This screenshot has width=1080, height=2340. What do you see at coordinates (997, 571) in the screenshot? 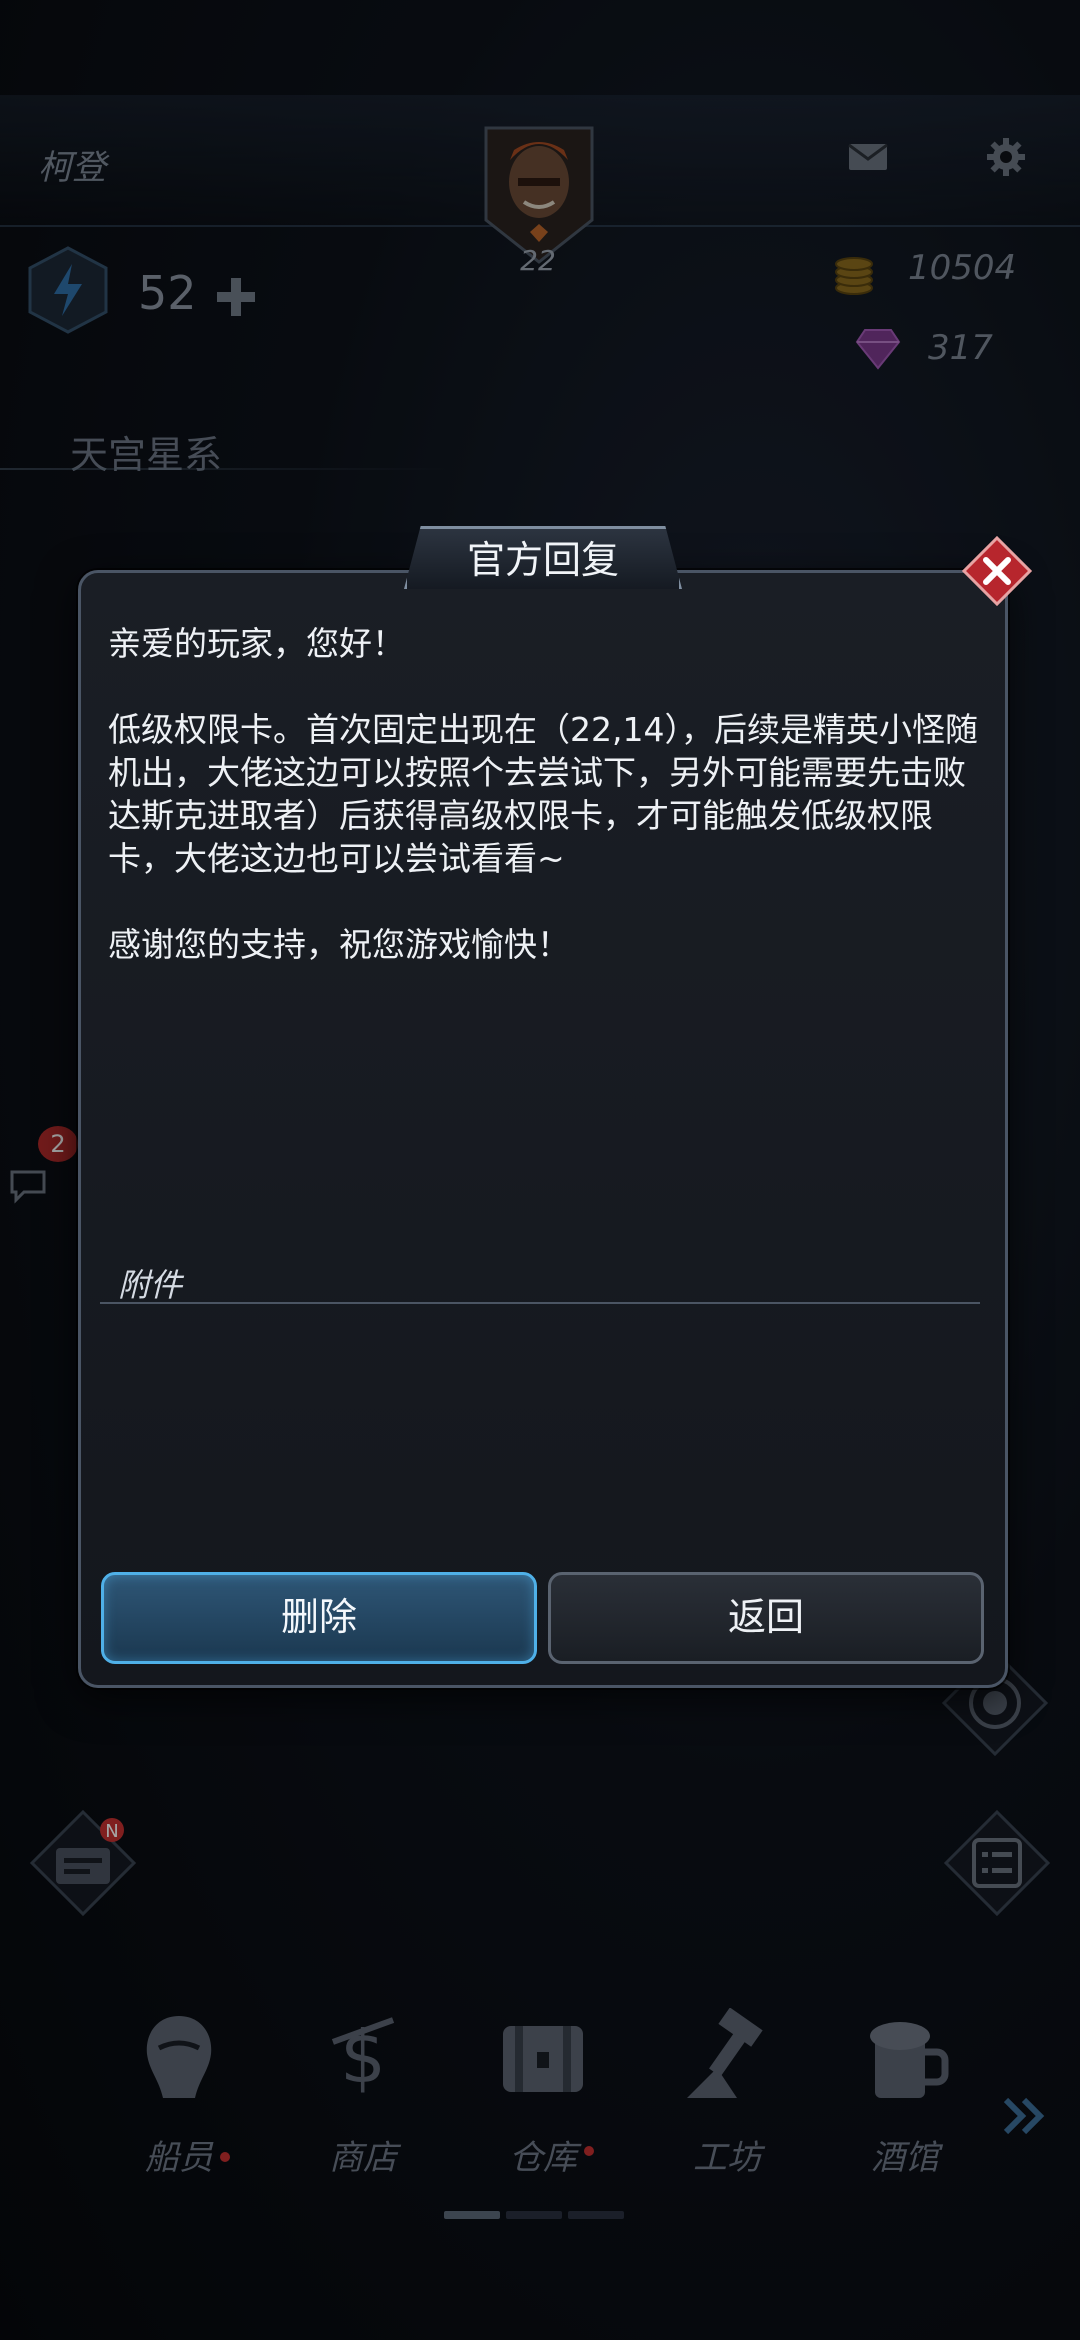
I see `close-icon` at bounding box center [997, 571].